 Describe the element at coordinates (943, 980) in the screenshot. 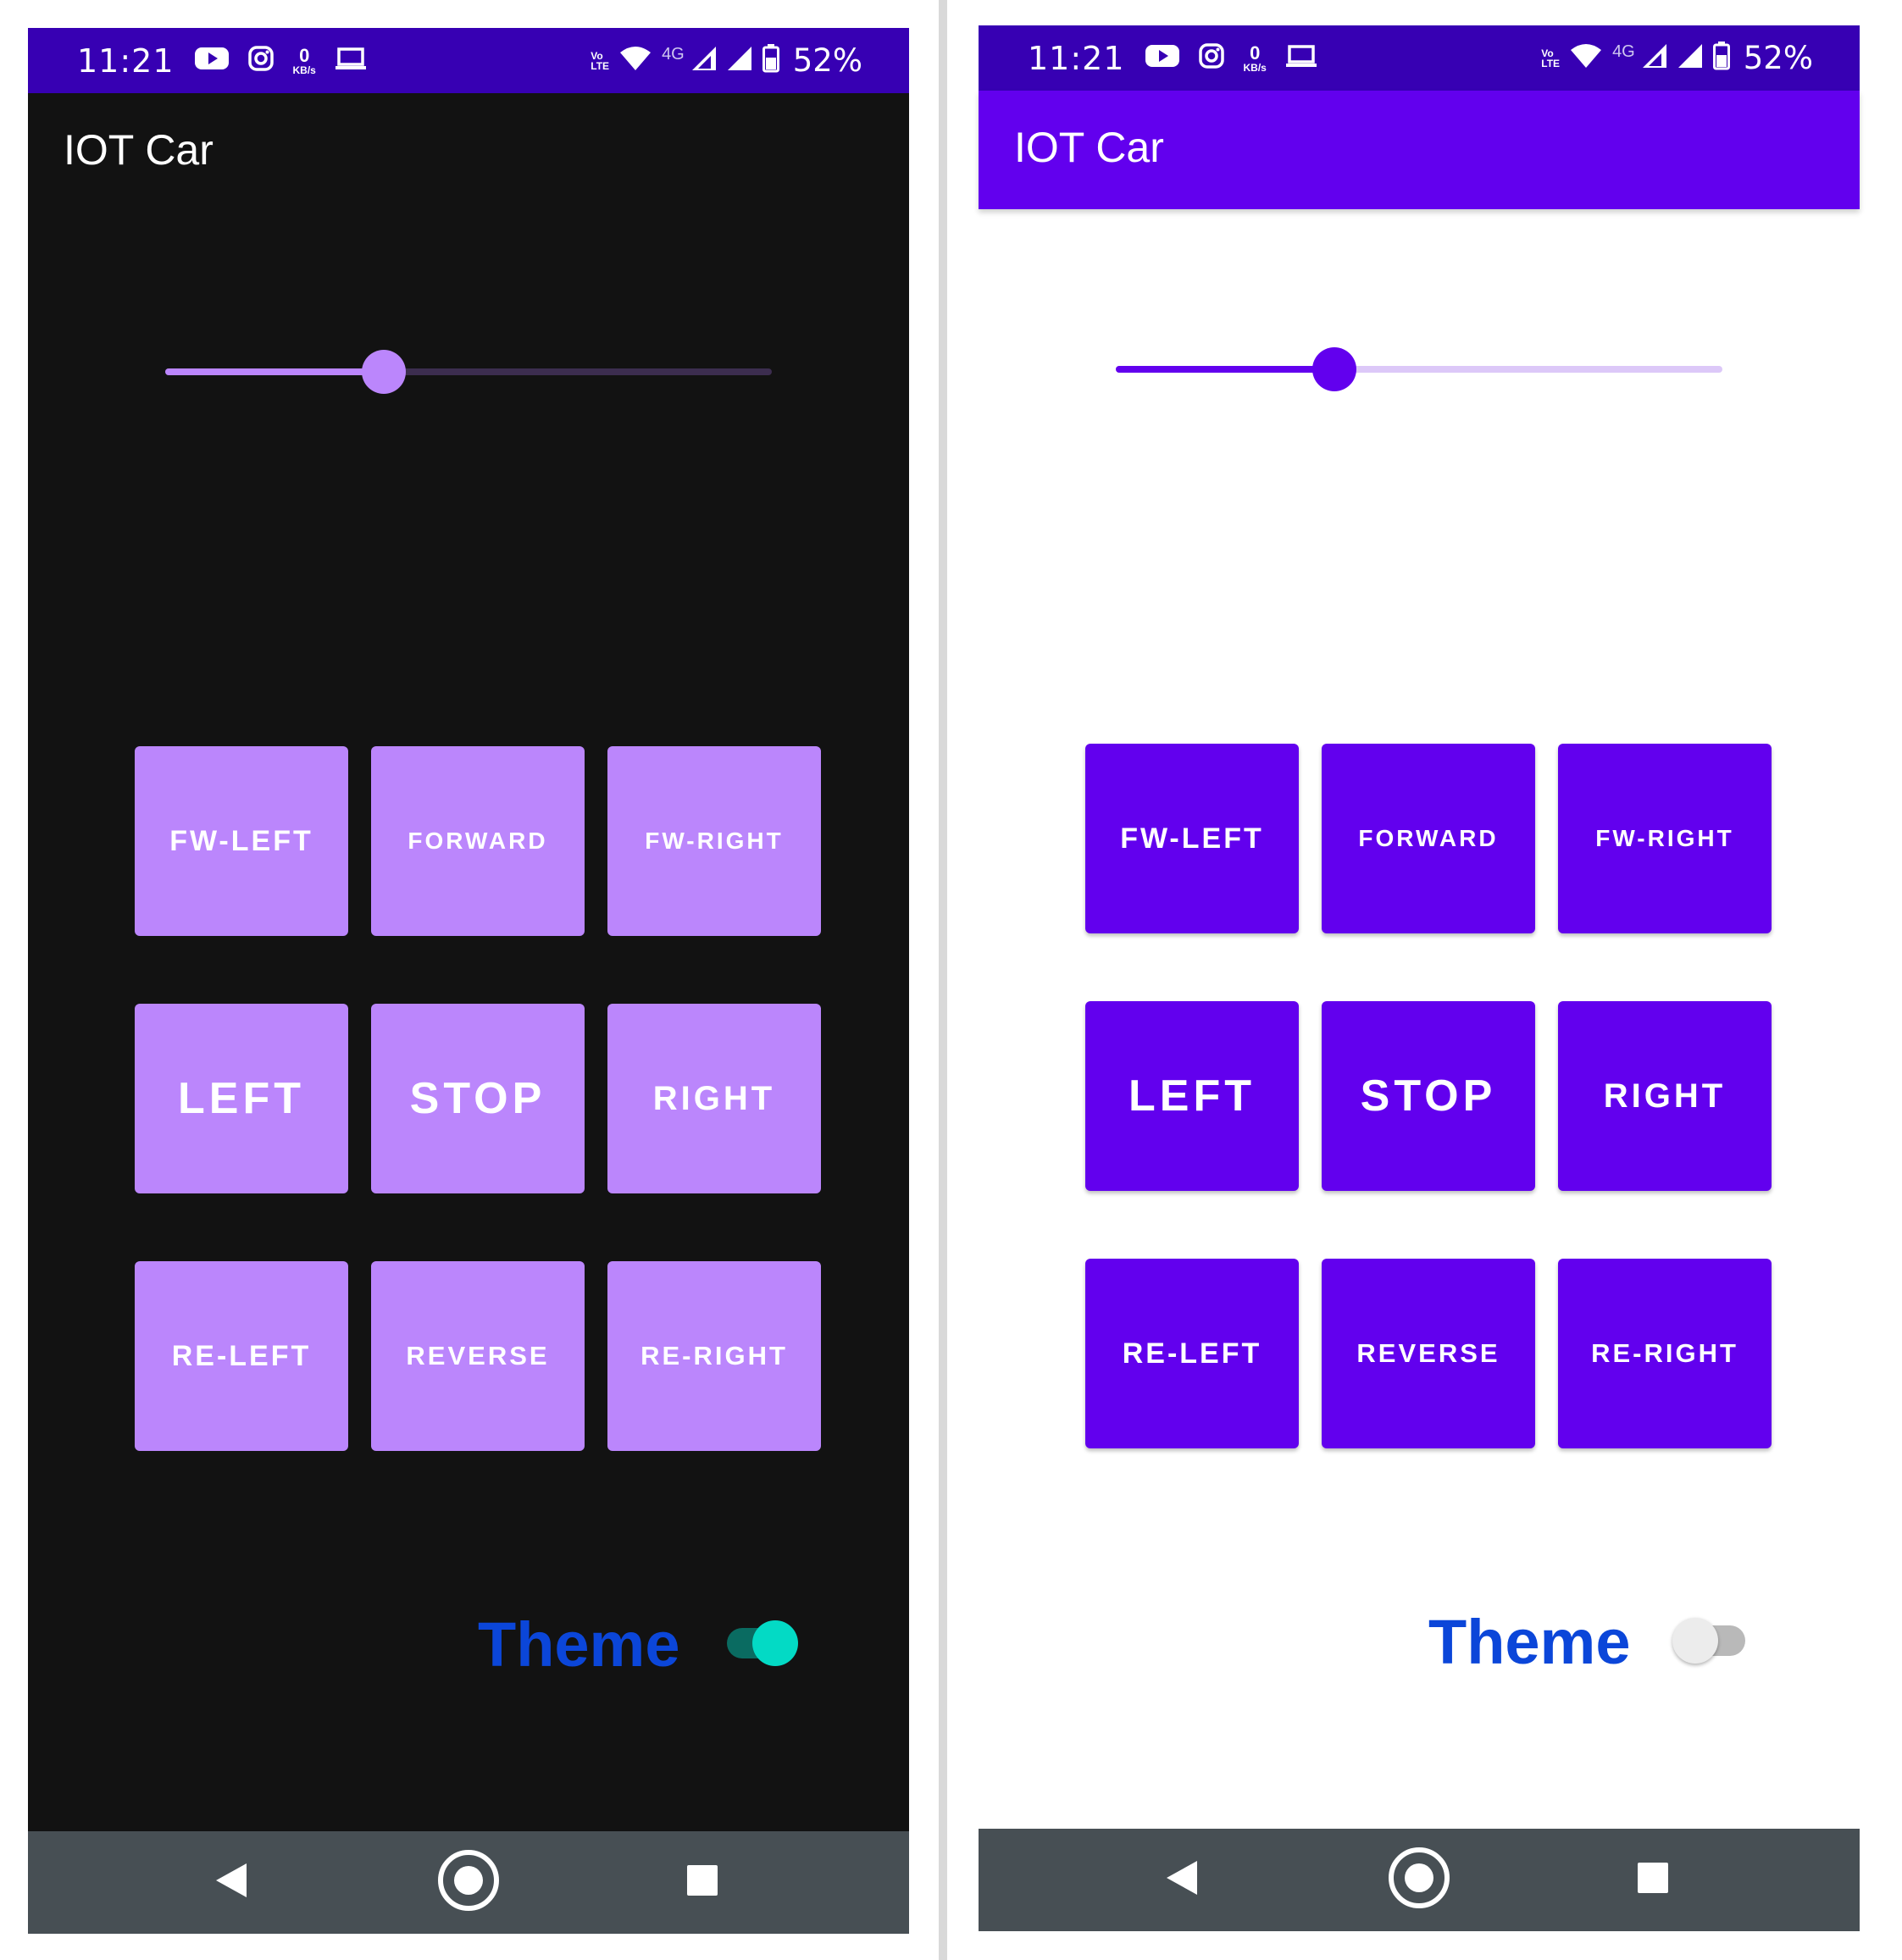

I see `screen-divider` at that location.